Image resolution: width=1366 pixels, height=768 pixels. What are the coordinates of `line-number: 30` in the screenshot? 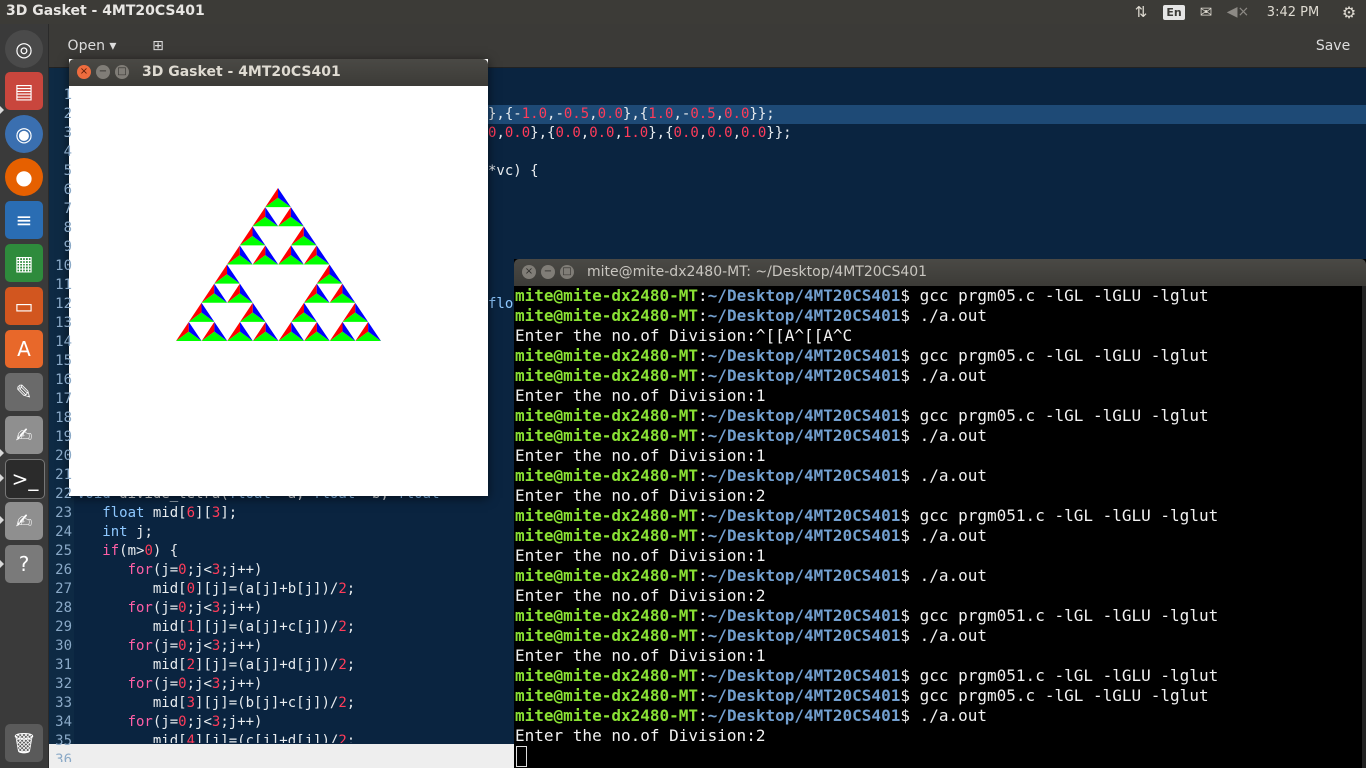 It's located at (63, 646).